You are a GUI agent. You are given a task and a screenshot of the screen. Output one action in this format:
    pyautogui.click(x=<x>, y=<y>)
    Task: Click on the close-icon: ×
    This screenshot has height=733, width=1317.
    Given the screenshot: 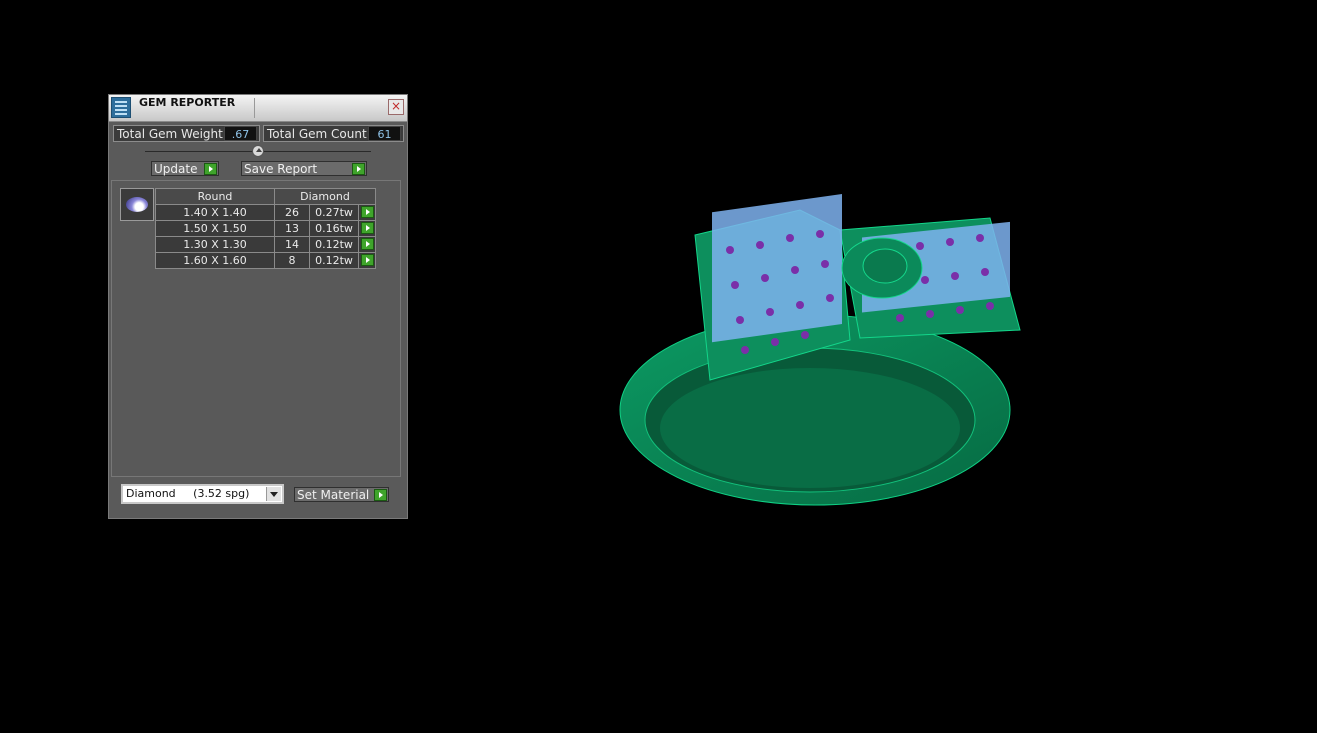 What is the action you would take?
    pyautogui.click(x=396, y=107)
    